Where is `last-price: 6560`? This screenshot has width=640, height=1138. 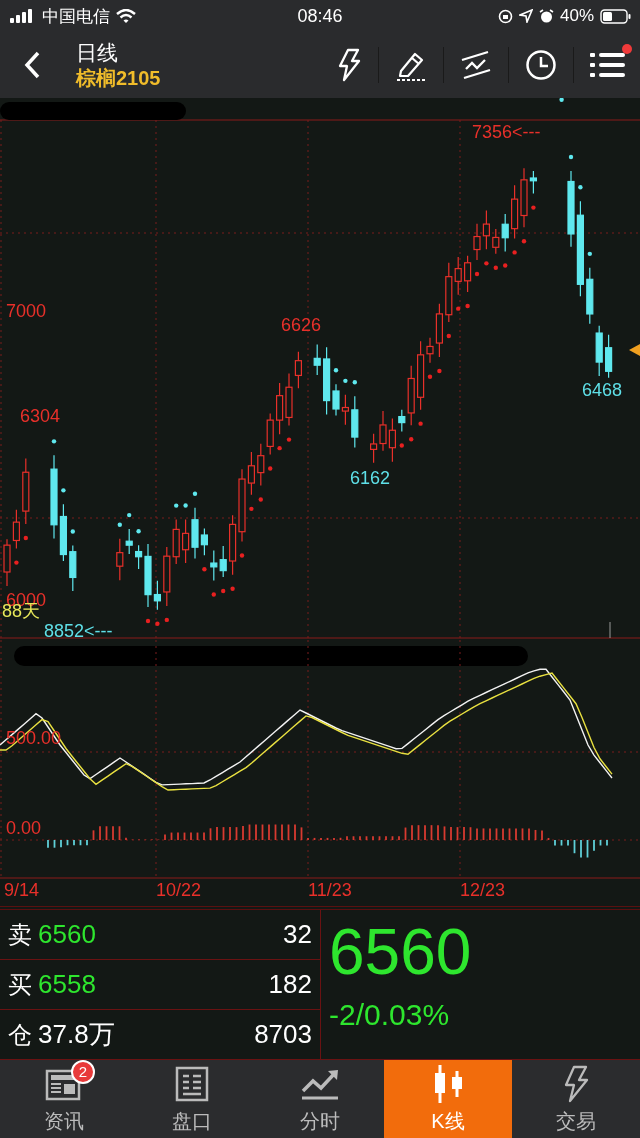 last-price: 6560 is located at coordinates (401, 953).